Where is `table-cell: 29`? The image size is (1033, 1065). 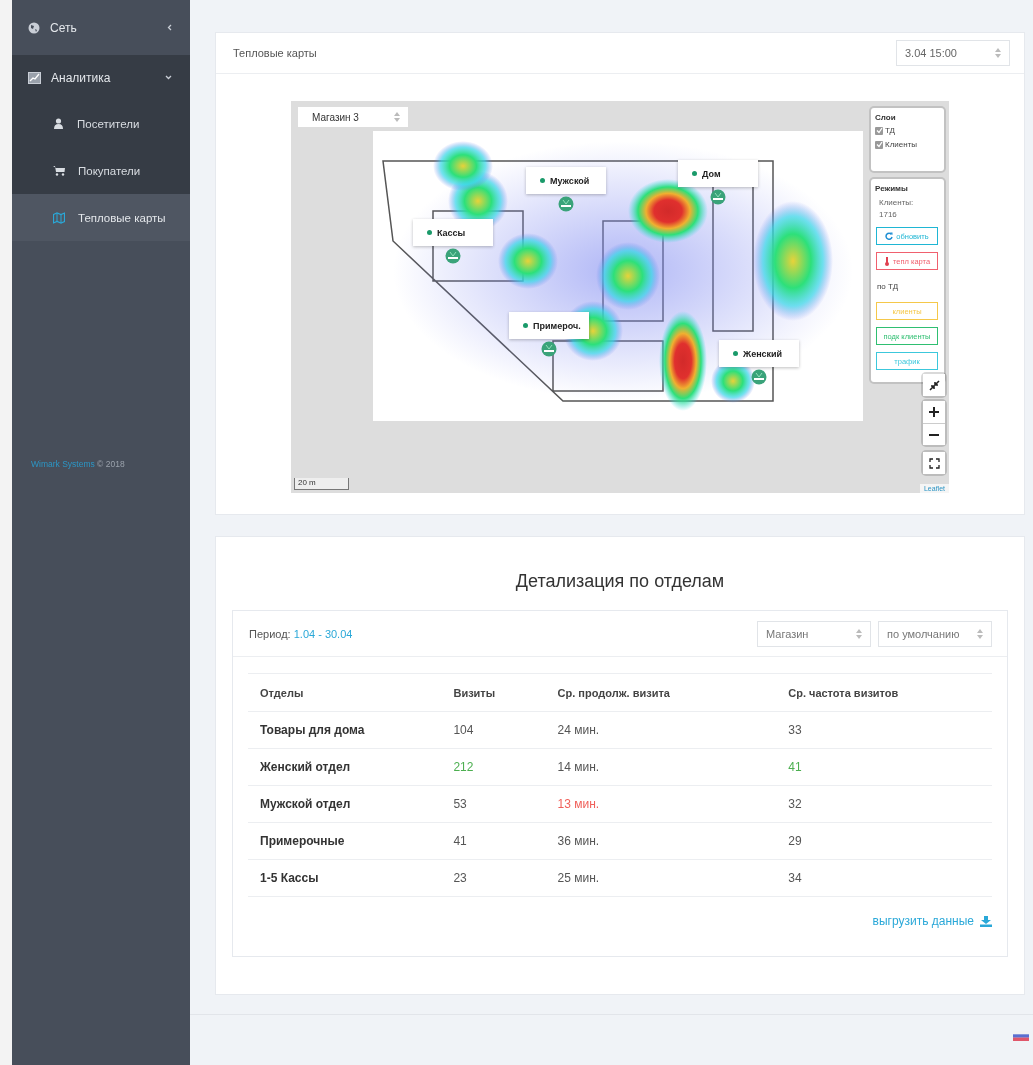
table-cell: 29 is located at coordinates (795, 841).